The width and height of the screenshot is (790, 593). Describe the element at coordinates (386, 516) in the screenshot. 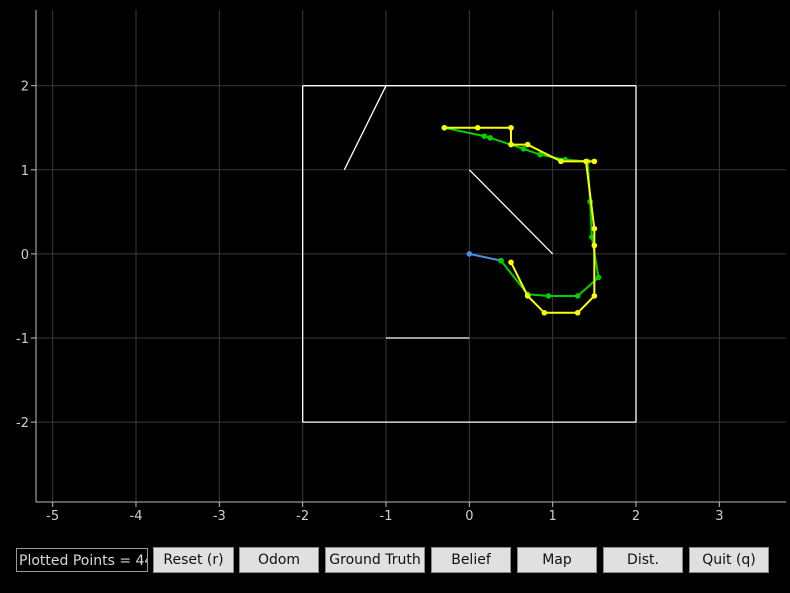

I see `x-tick-label: -1` at that location.